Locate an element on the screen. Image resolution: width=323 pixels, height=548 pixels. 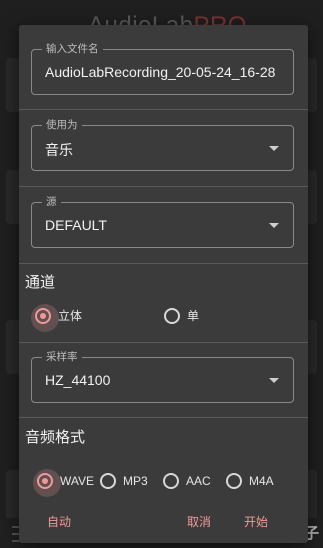
radio-label: 单 is located at coordinates (193, 316).